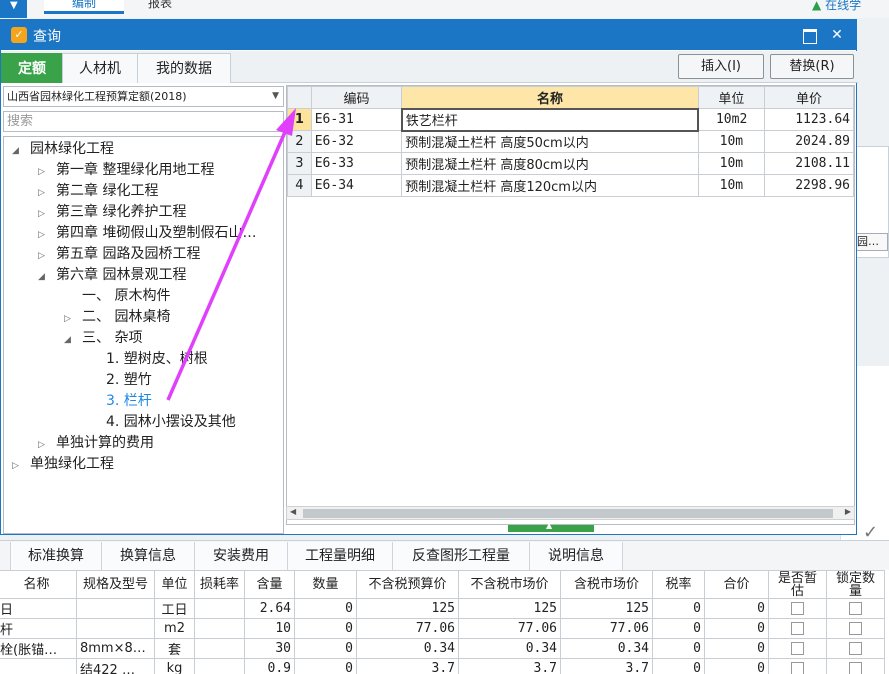 This screenshot has height=674, width=889. What do you see at coordinates (269, 666) in the screenshot?
I see `cell-qty-per: 0.9` at bounding box center [269, 666].